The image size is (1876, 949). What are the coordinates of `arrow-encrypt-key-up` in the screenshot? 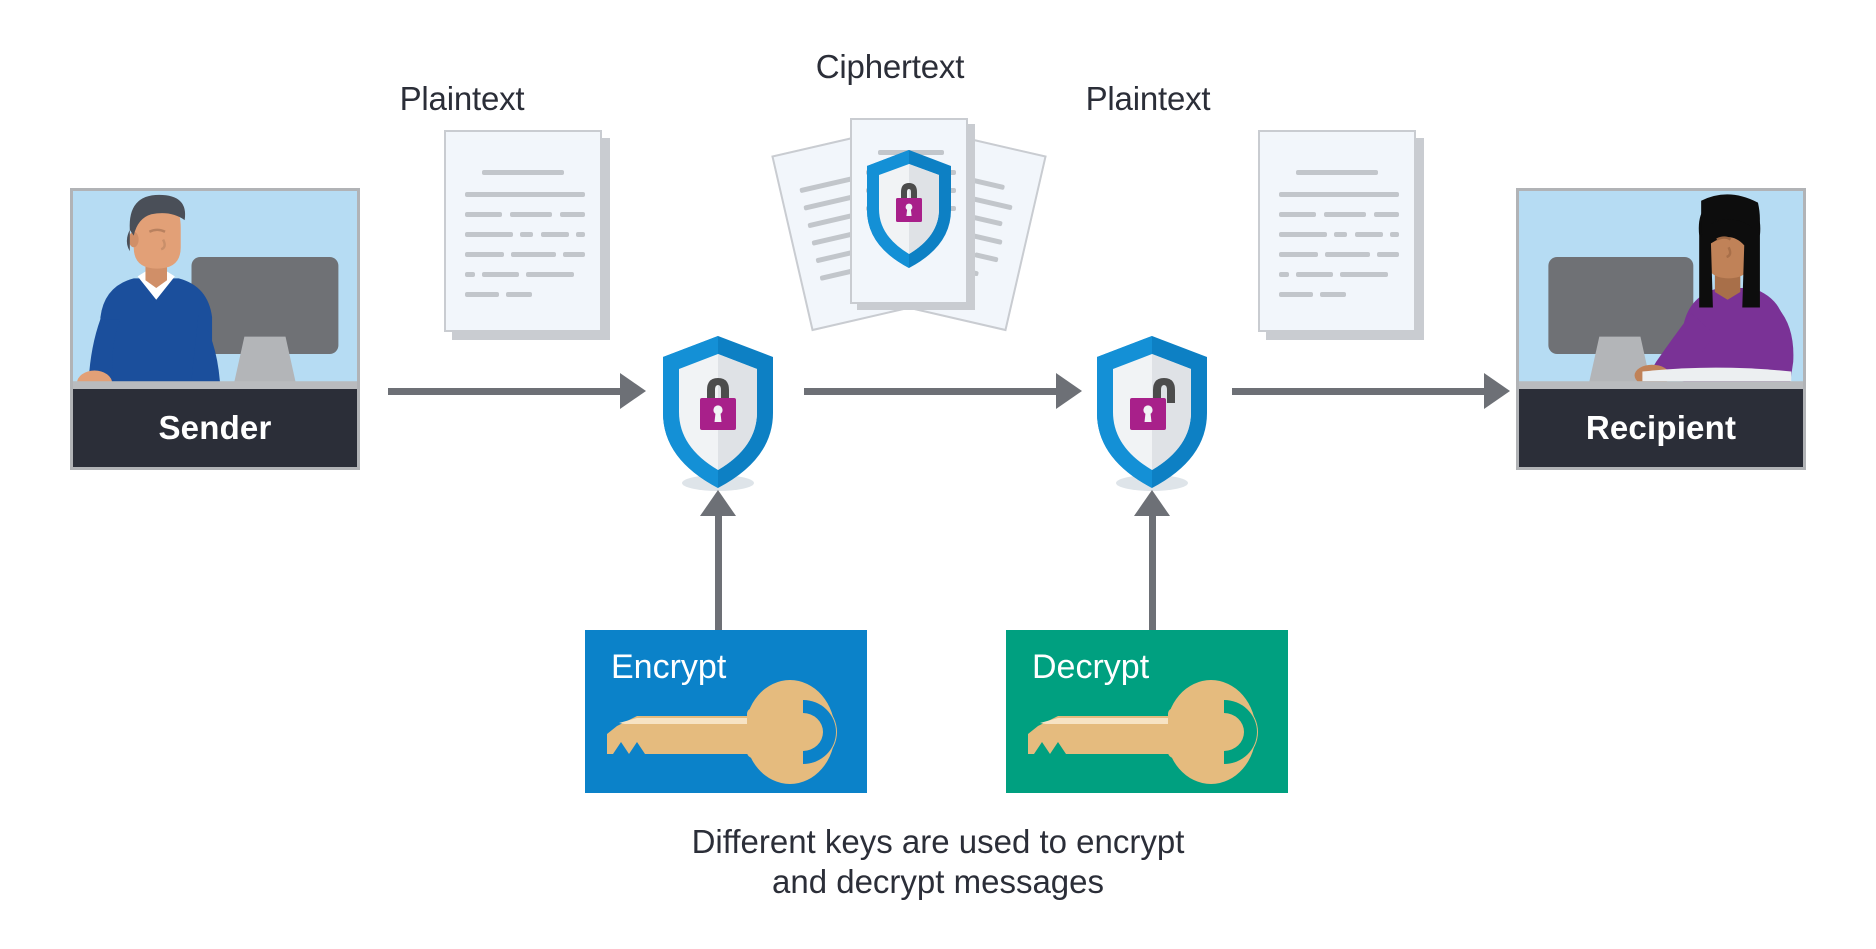 It's located at (718, 560).